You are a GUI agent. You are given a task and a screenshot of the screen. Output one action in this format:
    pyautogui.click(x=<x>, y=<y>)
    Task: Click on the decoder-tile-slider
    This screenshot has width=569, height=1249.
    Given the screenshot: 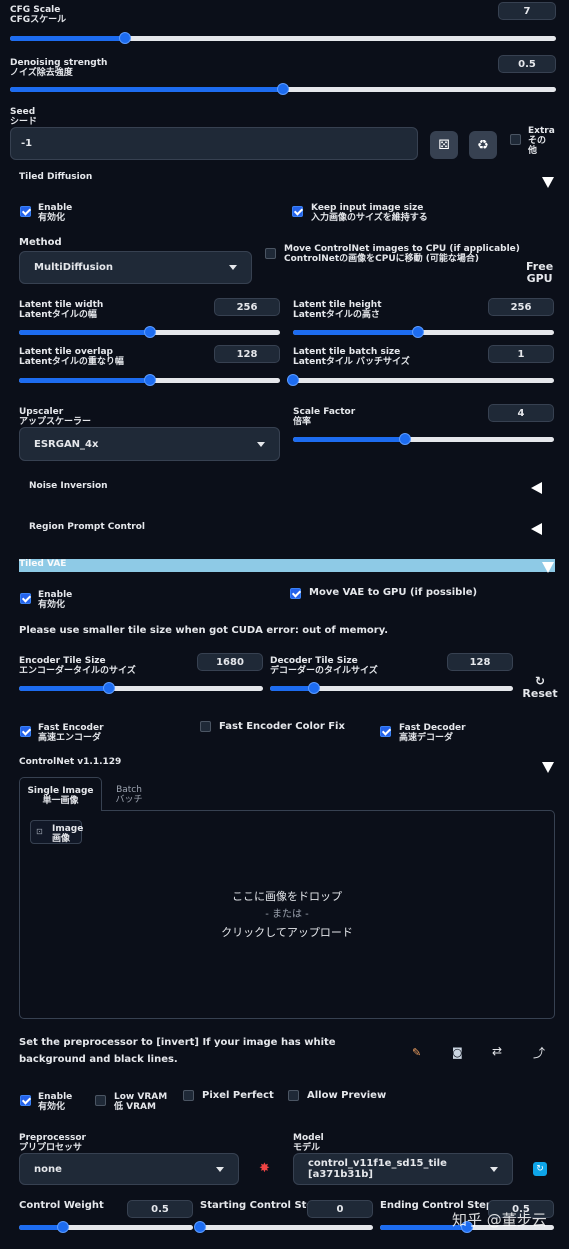 What is the action you would take?
    pyautogui.click(x=391, y=688)
    